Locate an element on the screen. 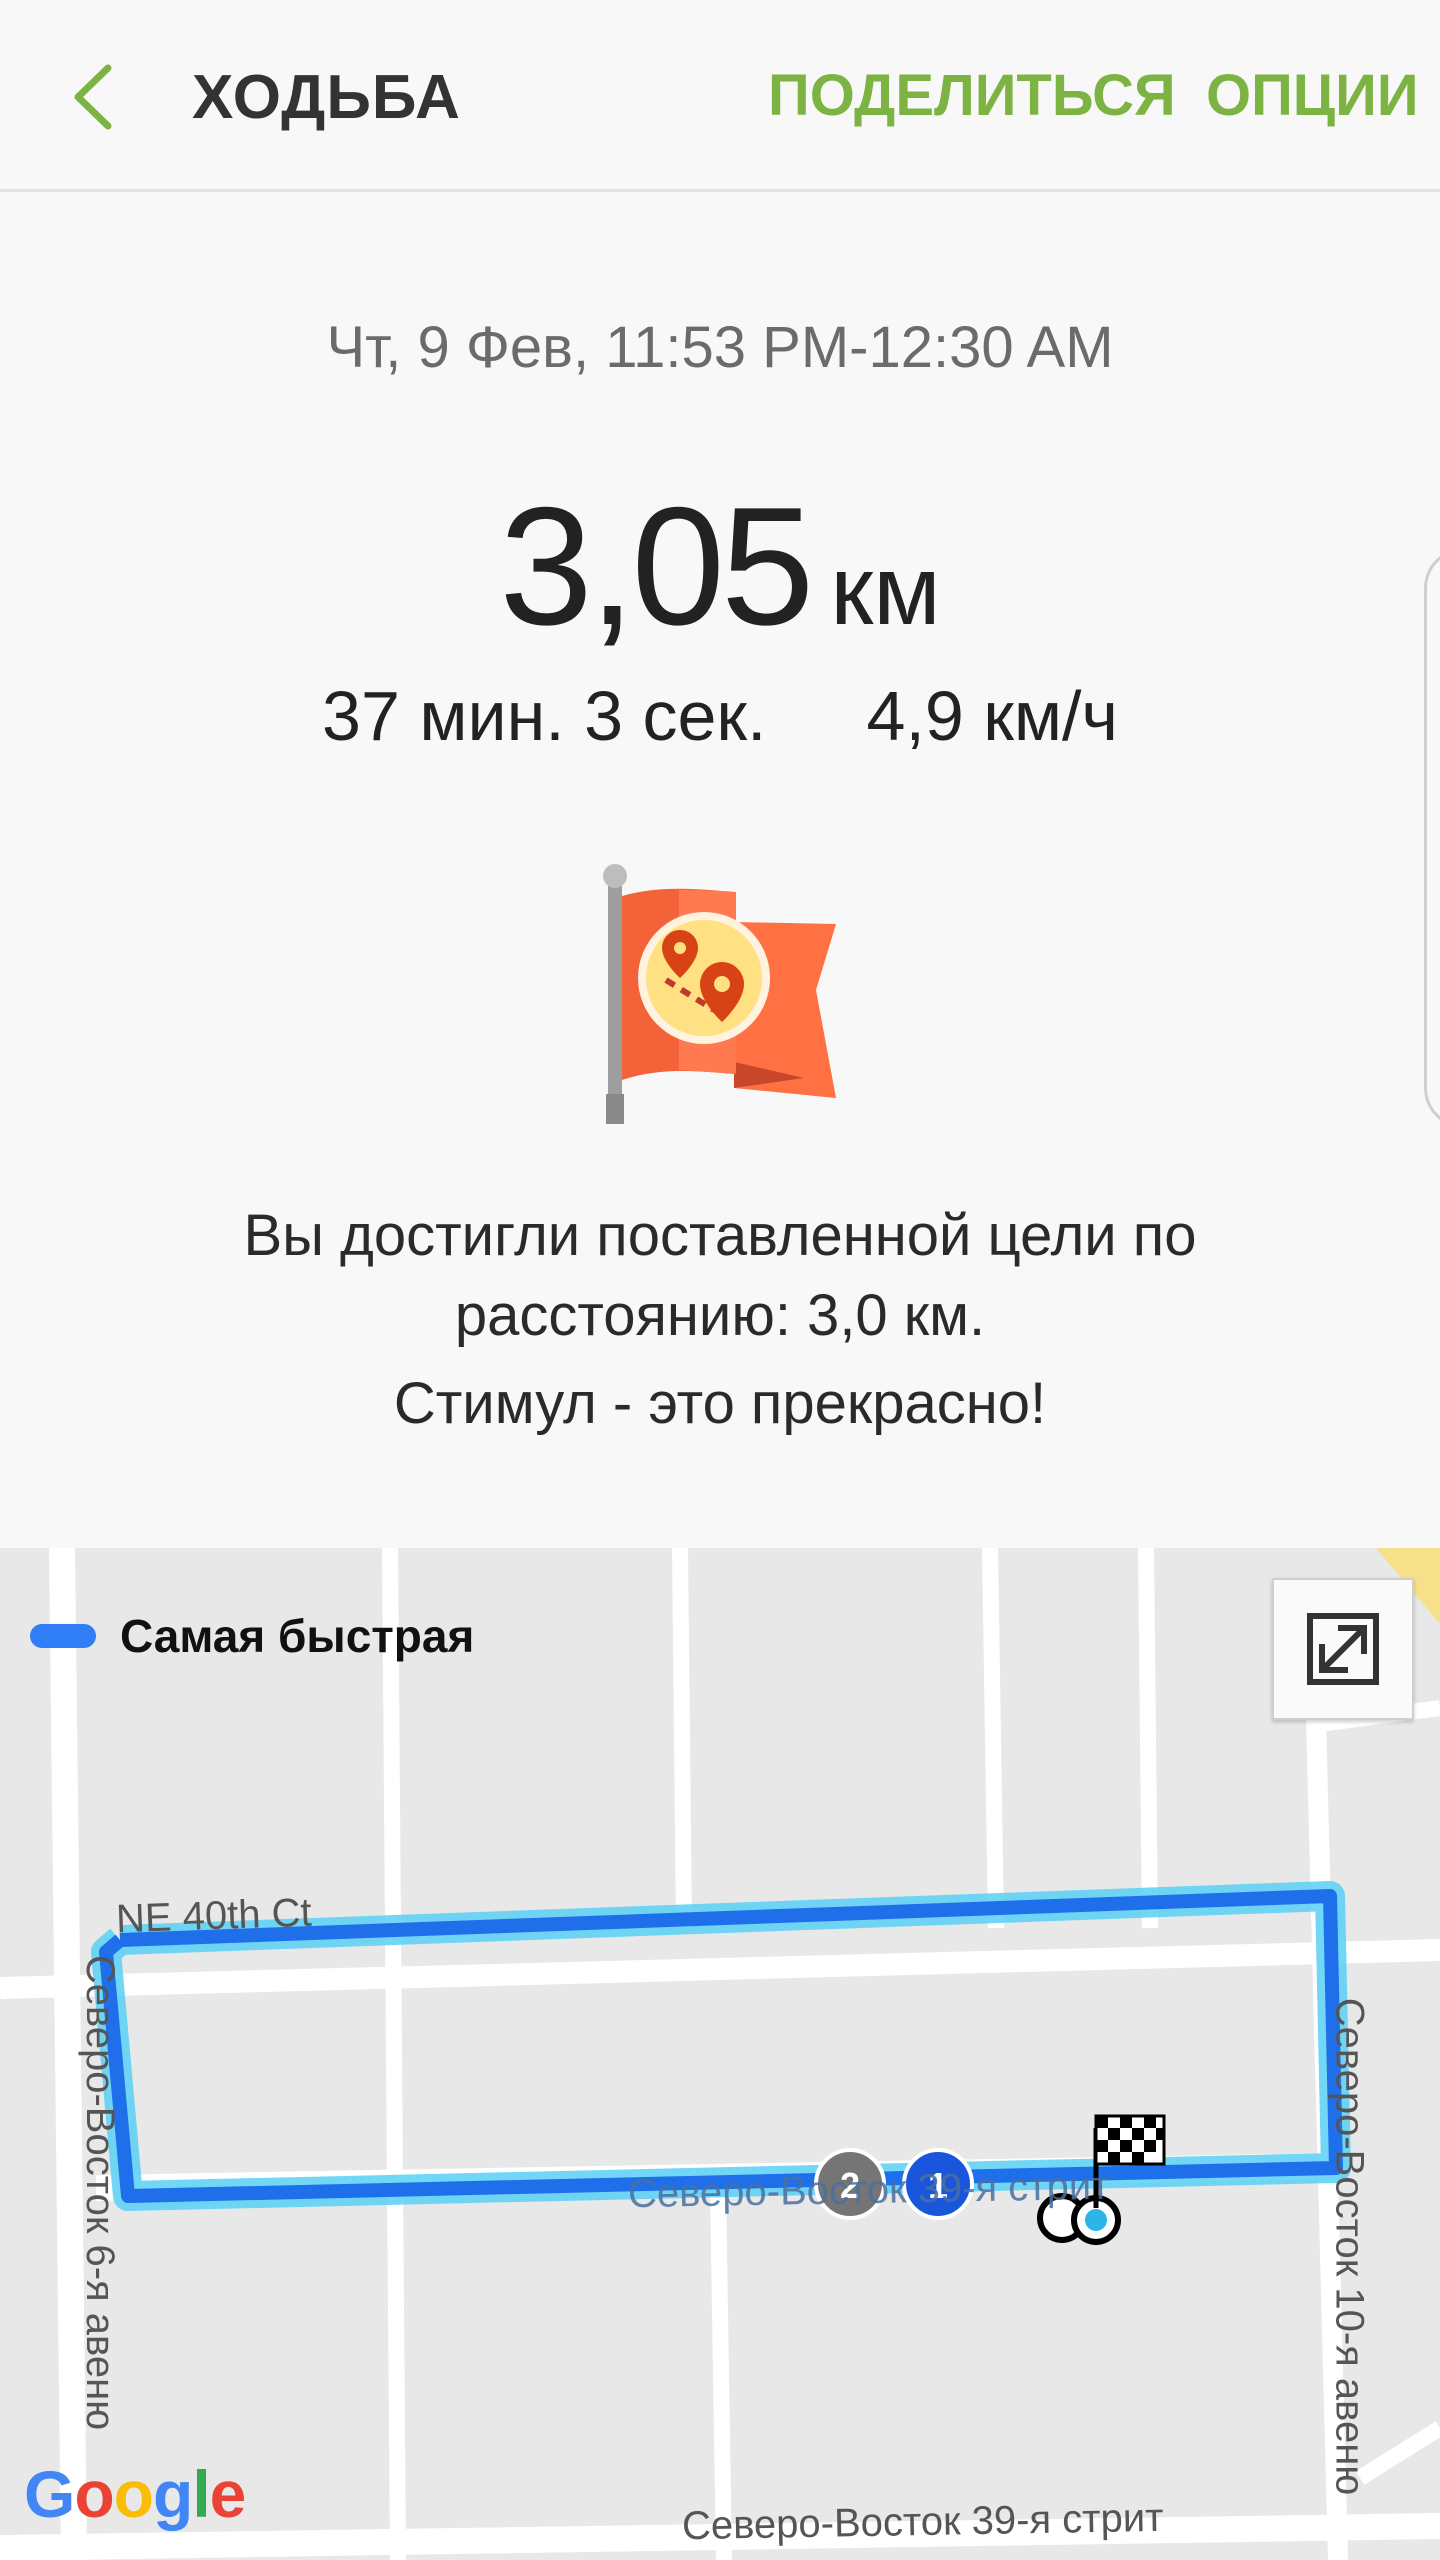 Image resolution: width=1440 pixels, height=2560 pixels. expand-icon is located at coordinates (1343, 1649).